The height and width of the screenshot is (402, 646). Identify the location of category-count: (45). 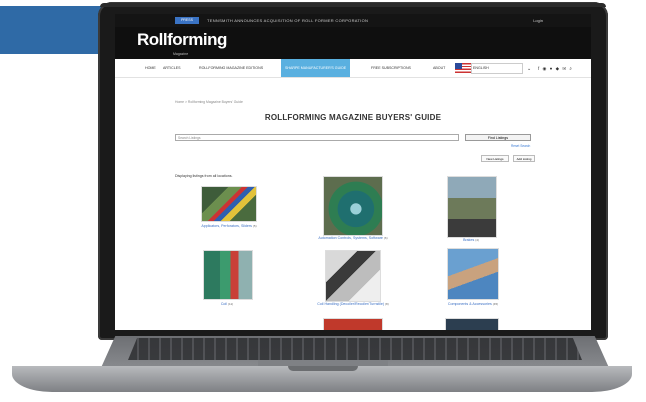
(495, 304).